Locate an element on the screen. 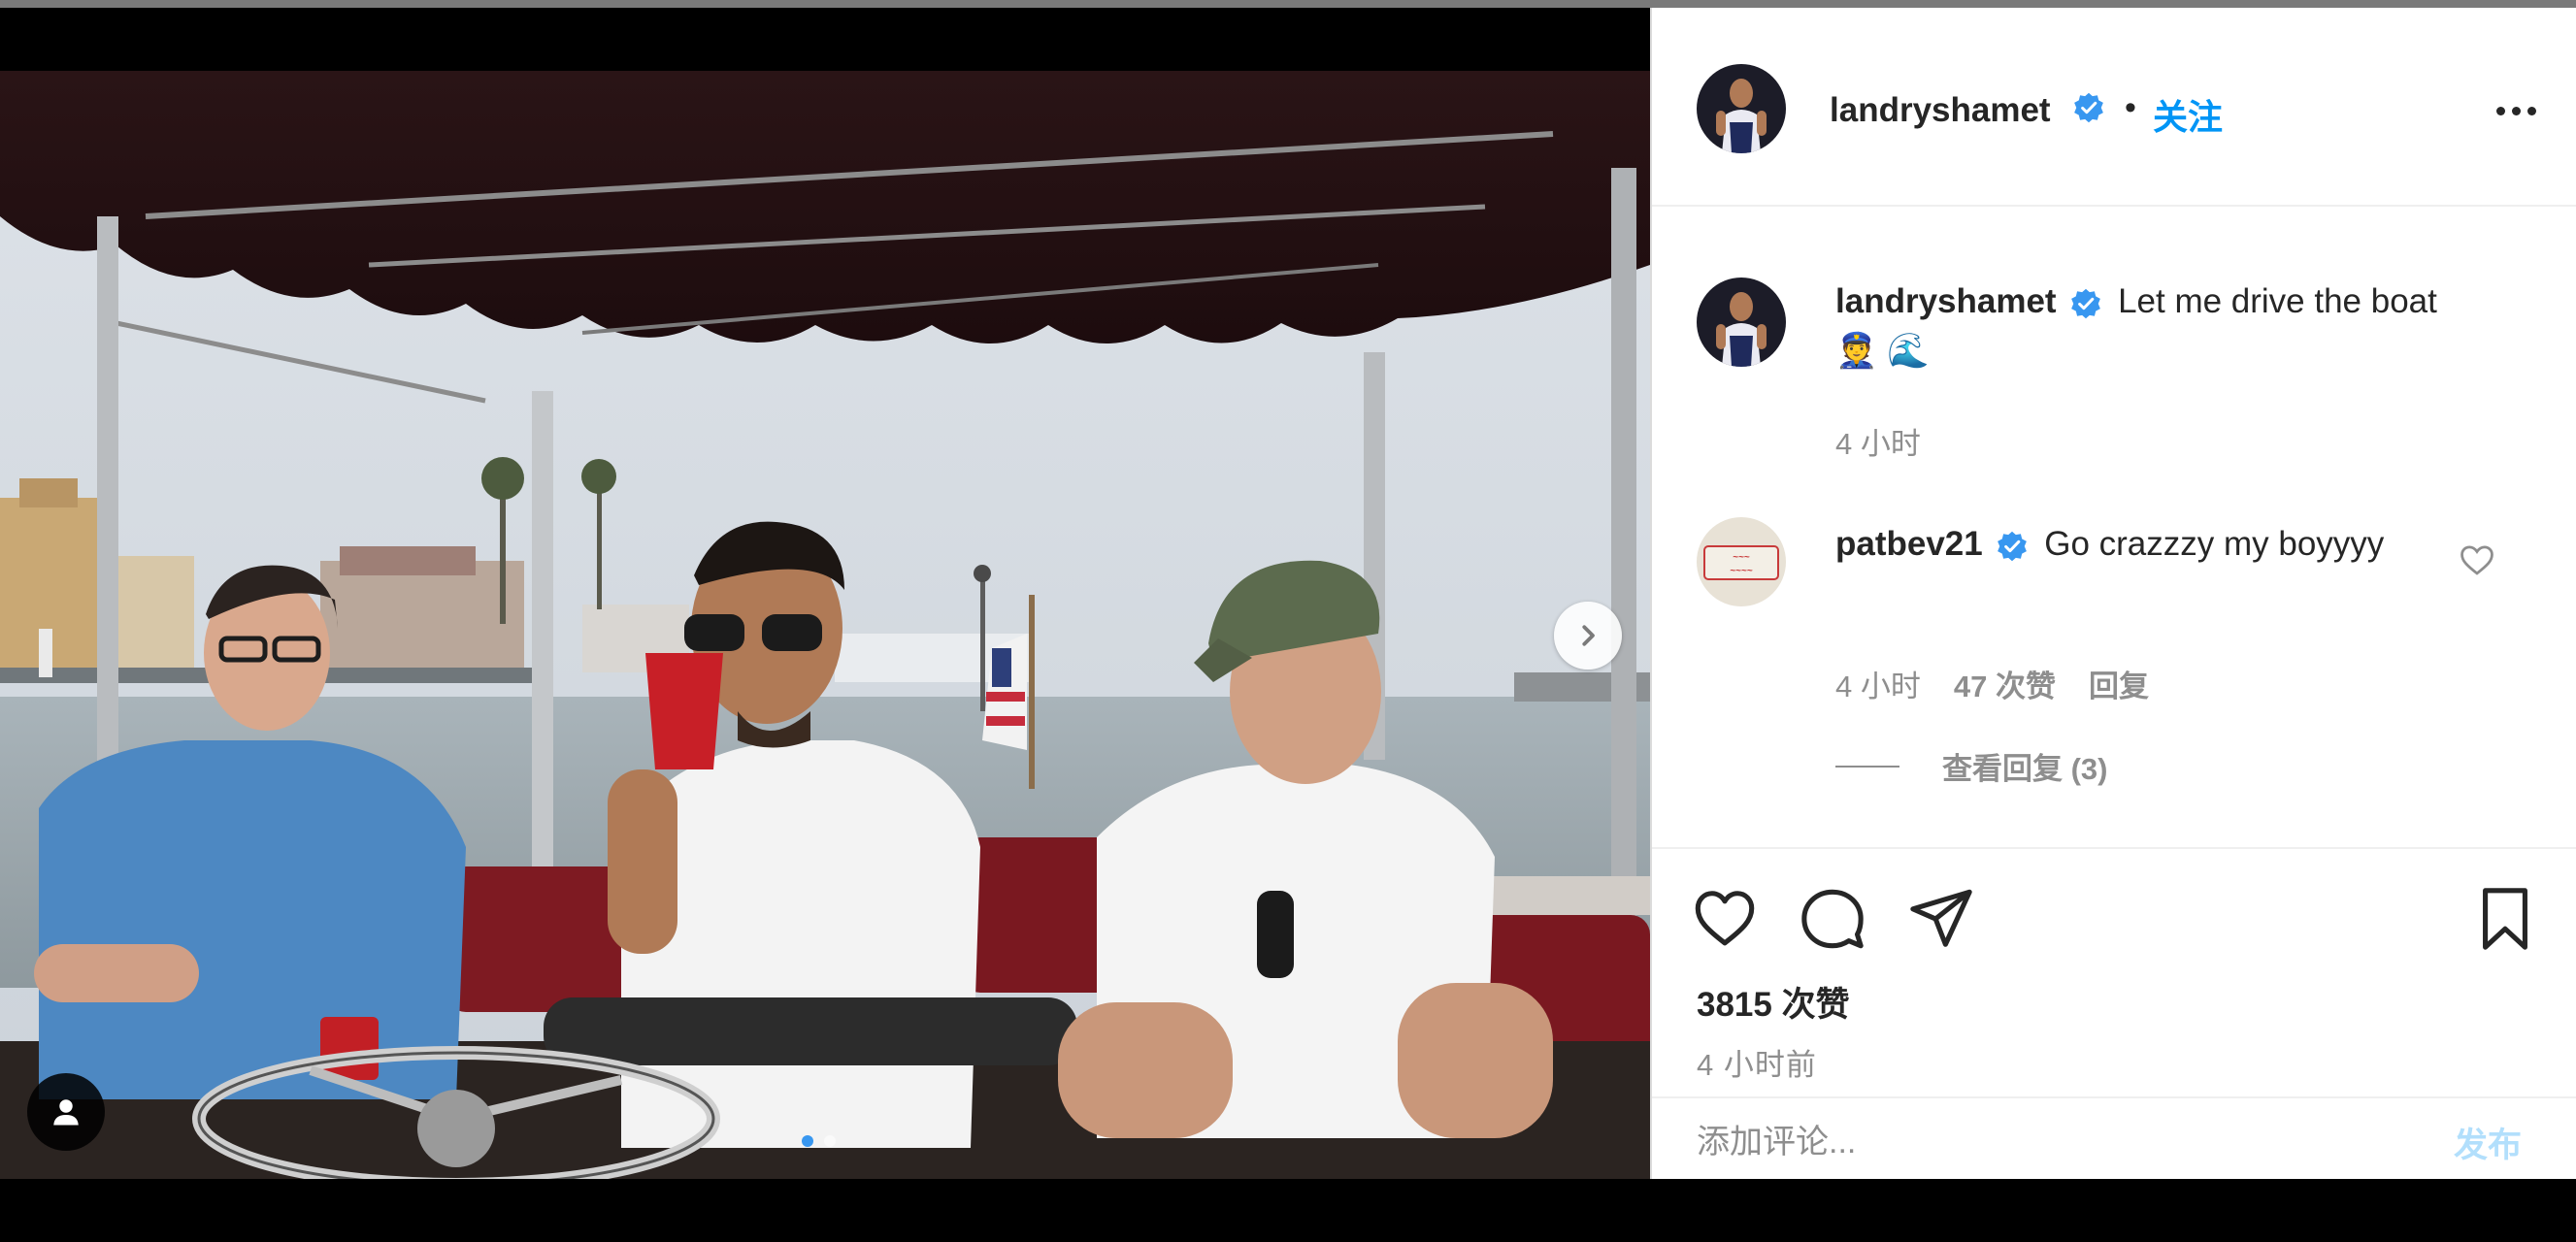 This screenshot has height=1242, width=2576. add-comment-bar: 发布 is located at coordinates (2113, 1137).